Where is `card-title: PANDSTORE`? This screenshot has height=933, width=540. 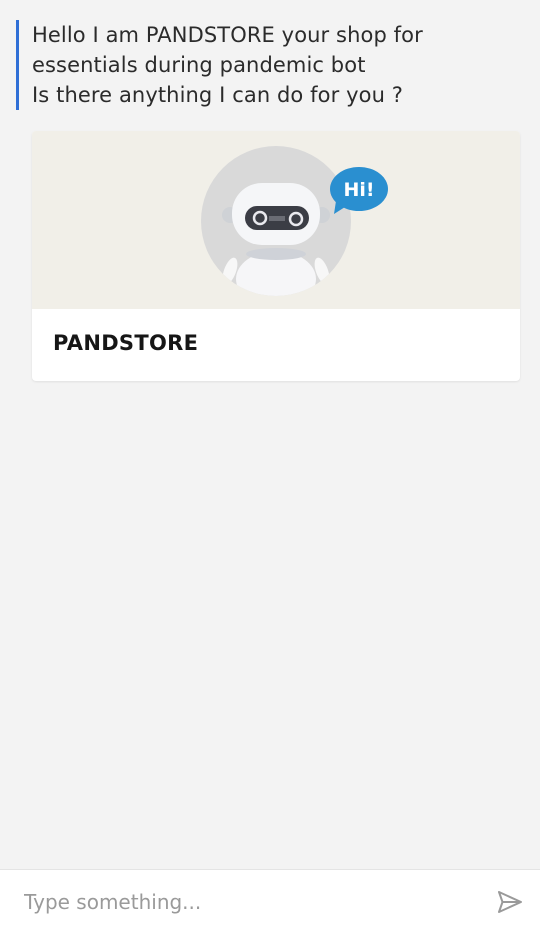
card-title: PANDSTORE is located at coordinates (126, 343).